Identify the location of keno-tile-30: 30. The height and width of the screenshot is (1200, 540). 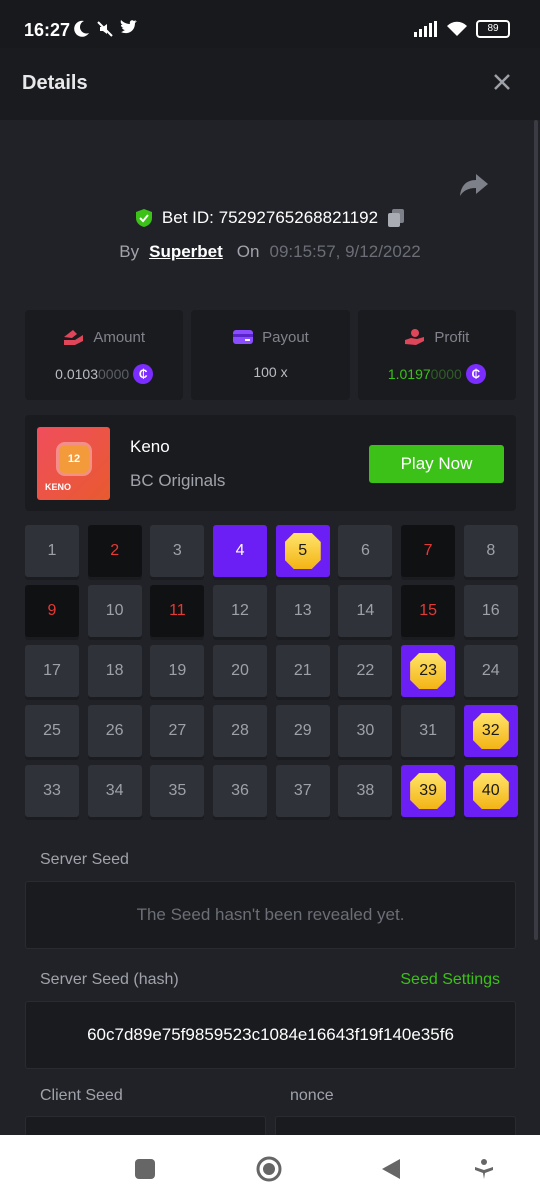
(365, 731).